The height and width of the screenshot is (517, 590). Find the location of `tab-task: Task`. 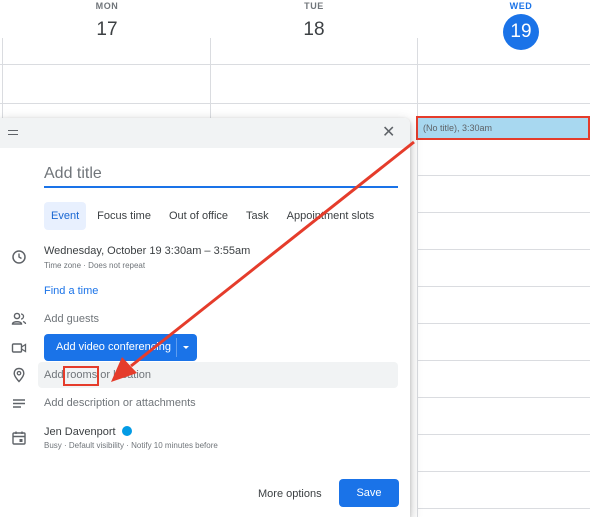

tab-task: Task is located at coordinates (257, 216).